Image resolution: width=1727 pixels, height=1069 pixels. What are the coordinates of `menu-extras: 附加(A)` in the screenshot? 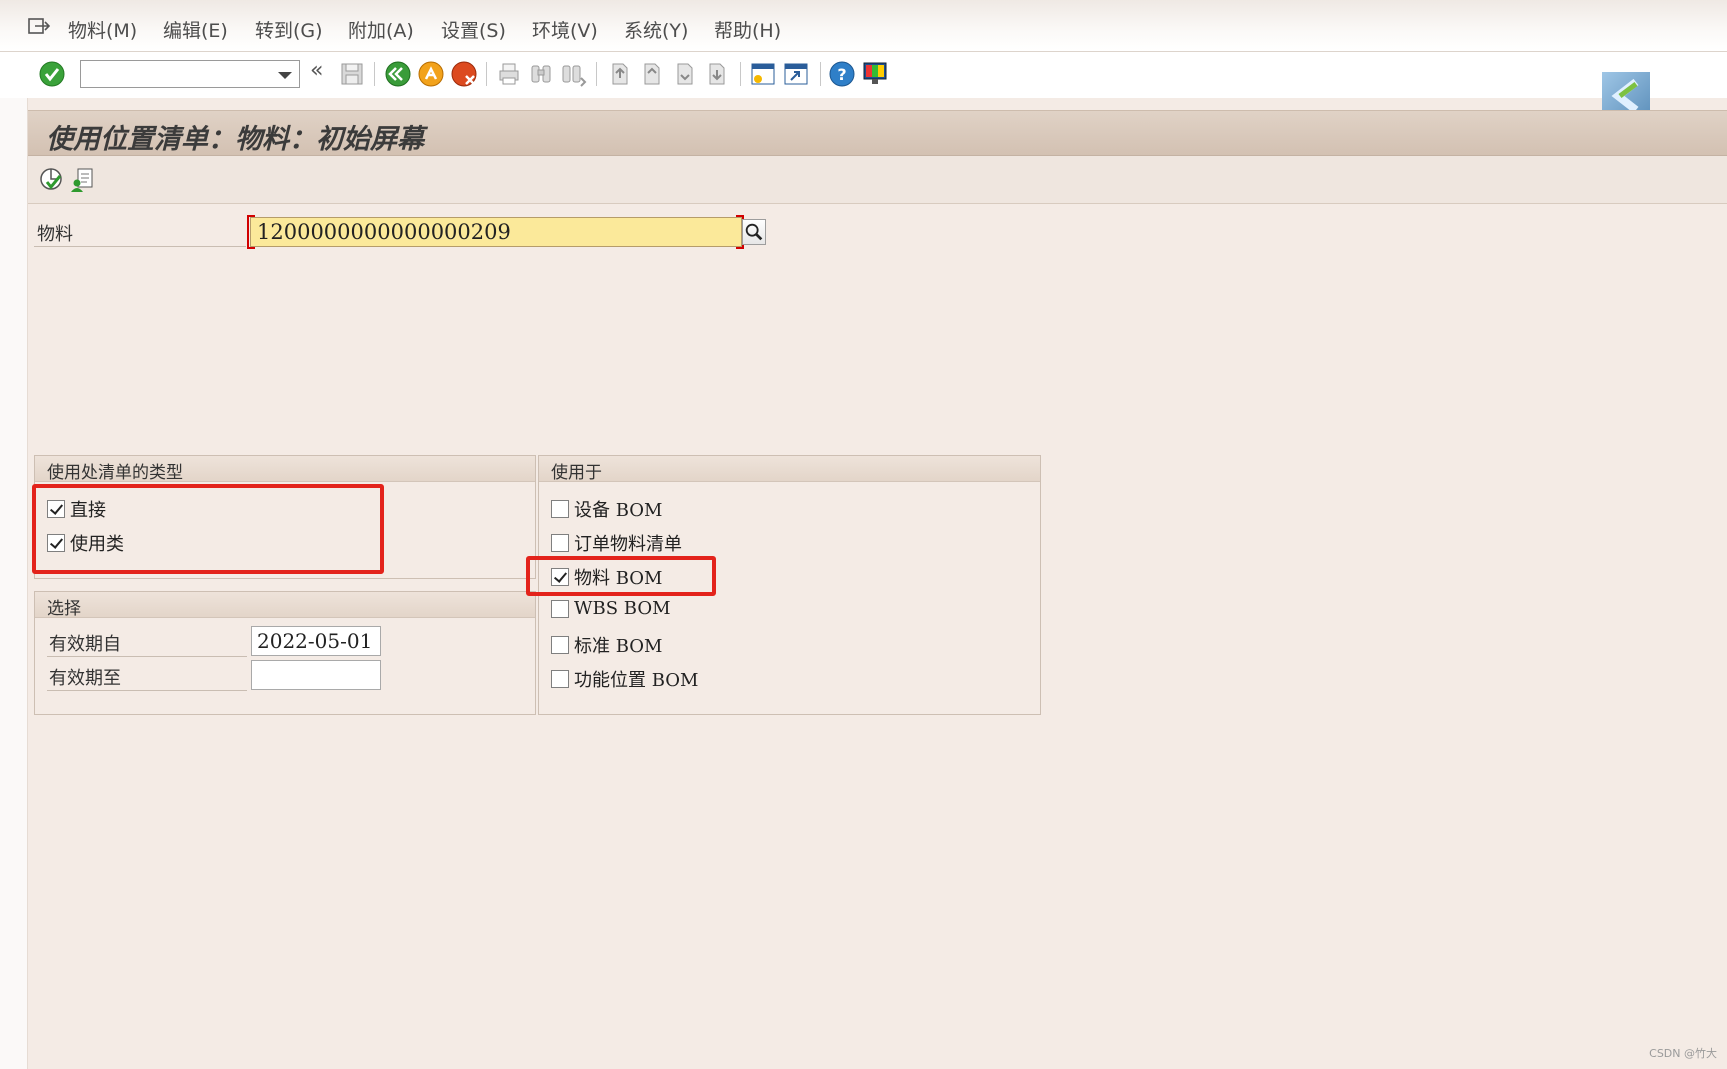 It's located at (381, 29).